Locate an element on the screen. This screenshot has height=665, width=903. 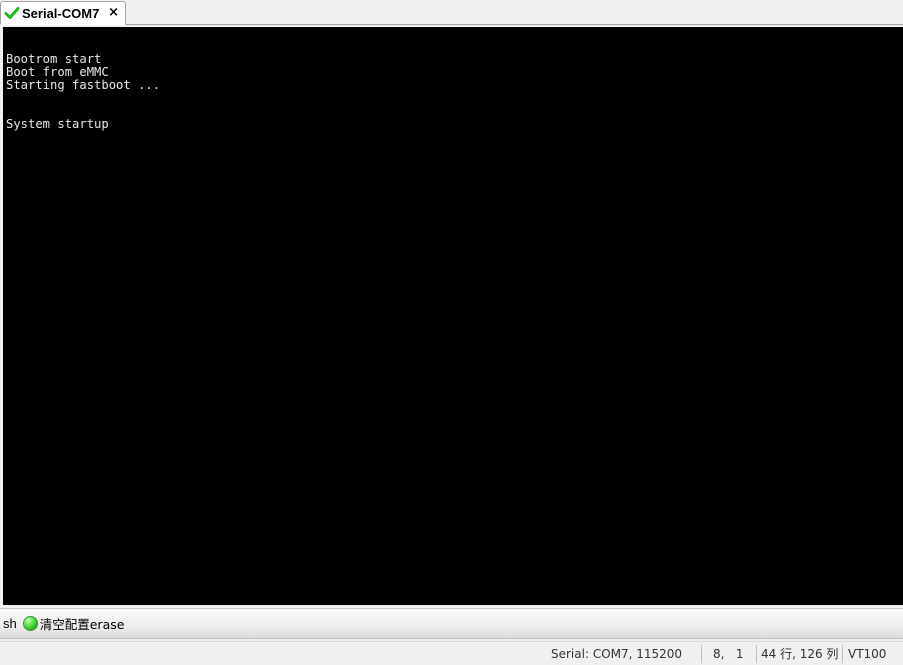
session-tab-serial-com7: Serial-COM7 × is located at coordinates (63, 13).